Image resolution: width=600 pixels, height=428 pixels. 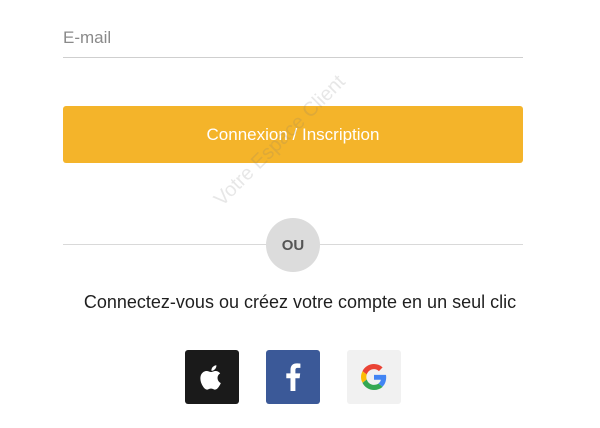 I want to click on apple-login-button, so click(x=212, y=377).